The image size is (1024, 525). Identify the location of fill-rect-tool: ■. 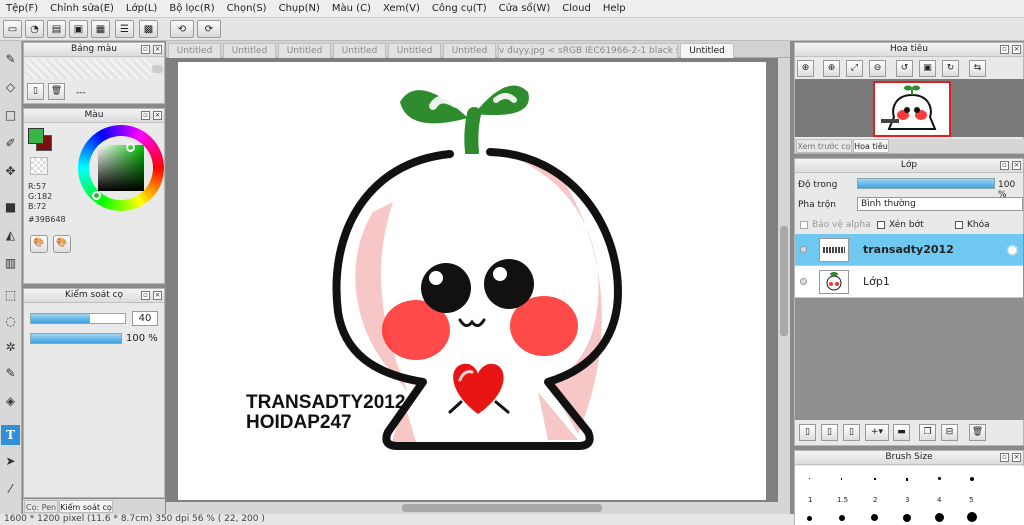
(10, 207).